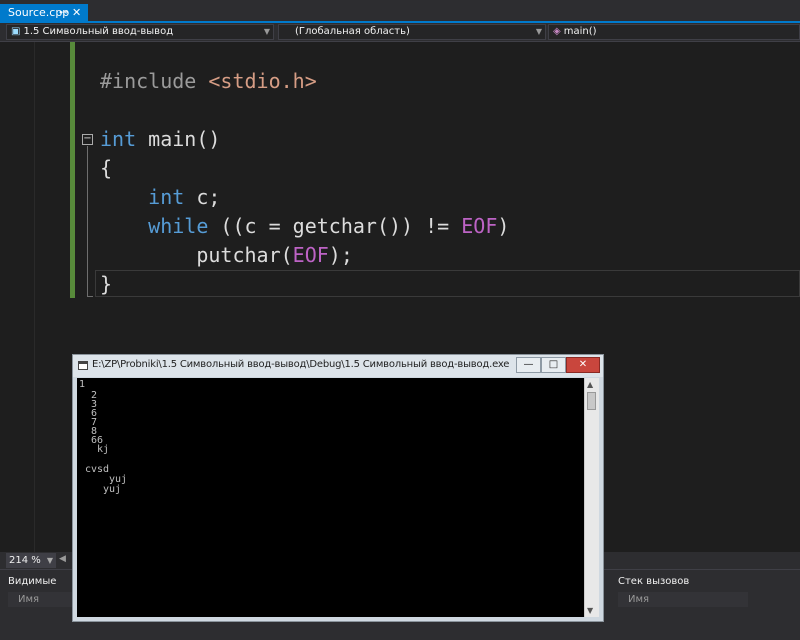  Describe the element at coordinates (674, 32) in the screenshot. I see `member-dropdown: ◈ main()` at that location.